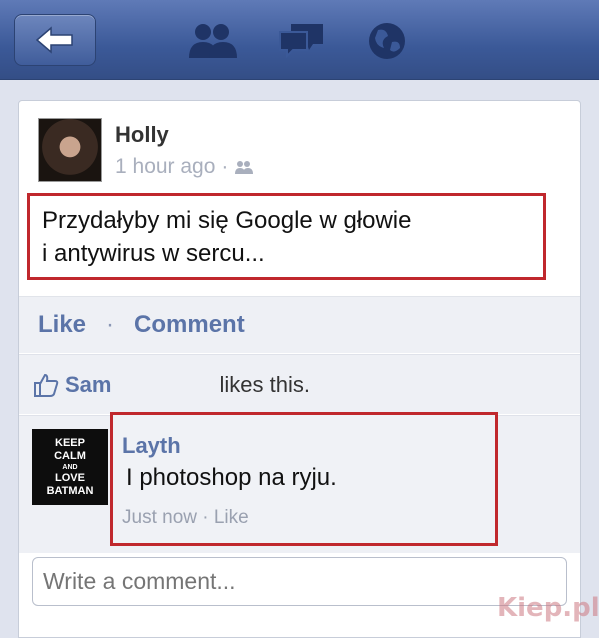 The image size is (599, 638). What do you see at coordinates (189, 325) in the screenshot?
I see `comment-button: Comment` at bounding box center [189, 325].